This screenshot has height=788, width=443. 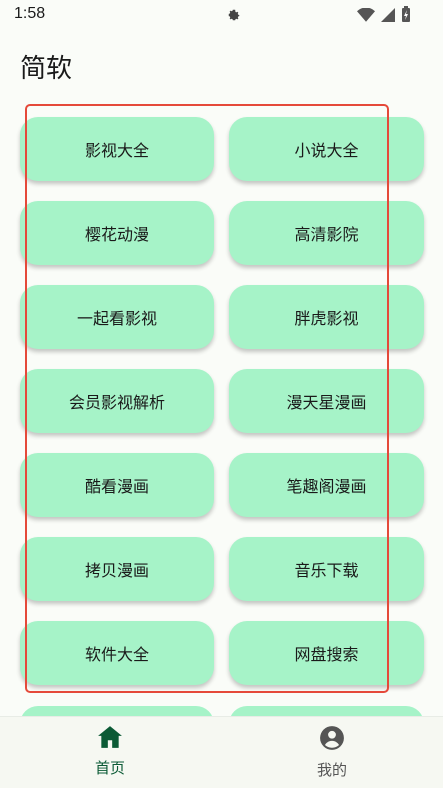 What do you see at coordinates (117, 485) in the screenshot?
I see `menu-item-kukan-manhua: 酷看漫画` at bounding box center [117, 485].